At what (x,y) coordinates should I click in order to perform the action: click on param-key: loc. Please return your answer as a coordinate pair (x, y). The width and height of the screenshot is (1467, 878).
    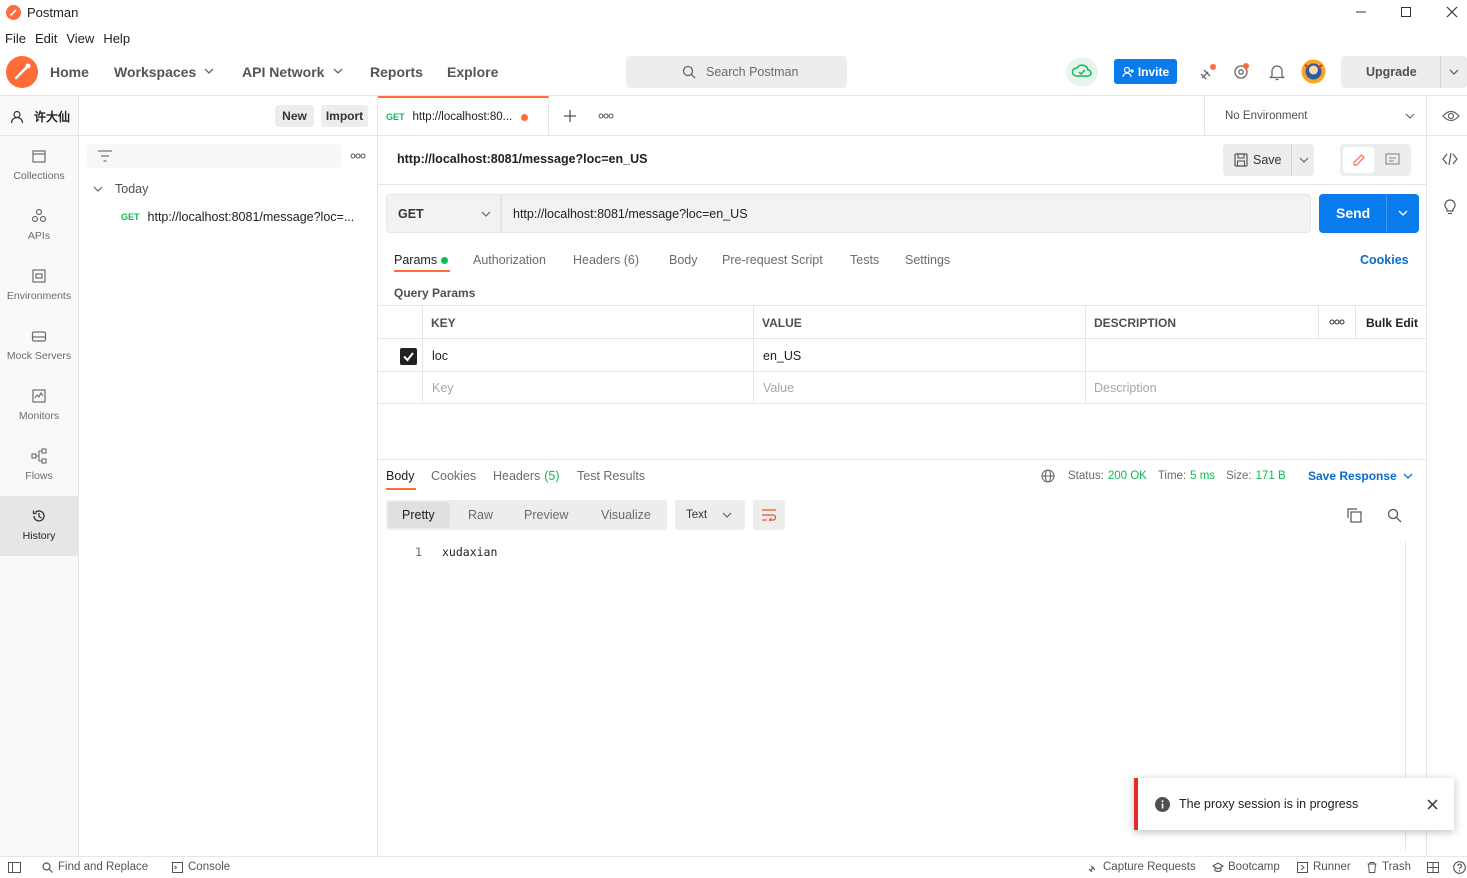
    Looking at the image, I should click on (440, 356).